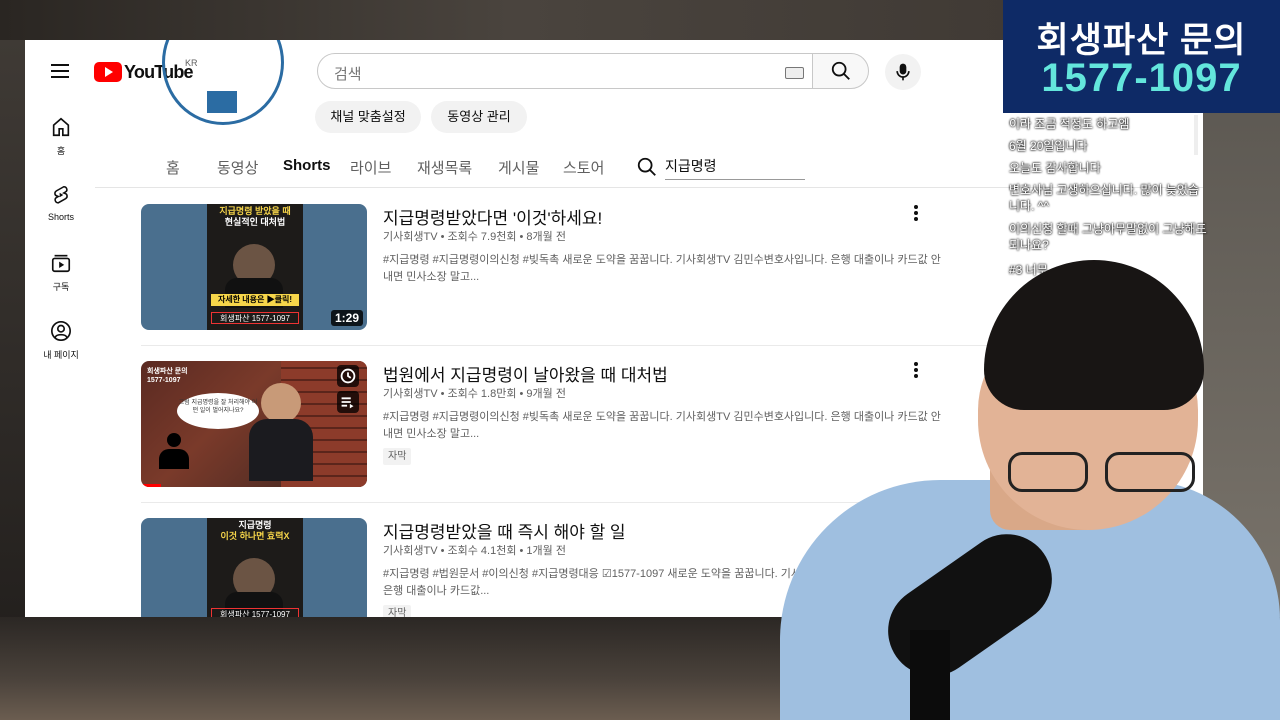 The width and height of the screenshot is (1280, 720). What do you see at coordinates (255, 211) in the screenshot?
I see `thumbnail-caption: 지급명령 받았을 때` at bounding box center [255, 211].